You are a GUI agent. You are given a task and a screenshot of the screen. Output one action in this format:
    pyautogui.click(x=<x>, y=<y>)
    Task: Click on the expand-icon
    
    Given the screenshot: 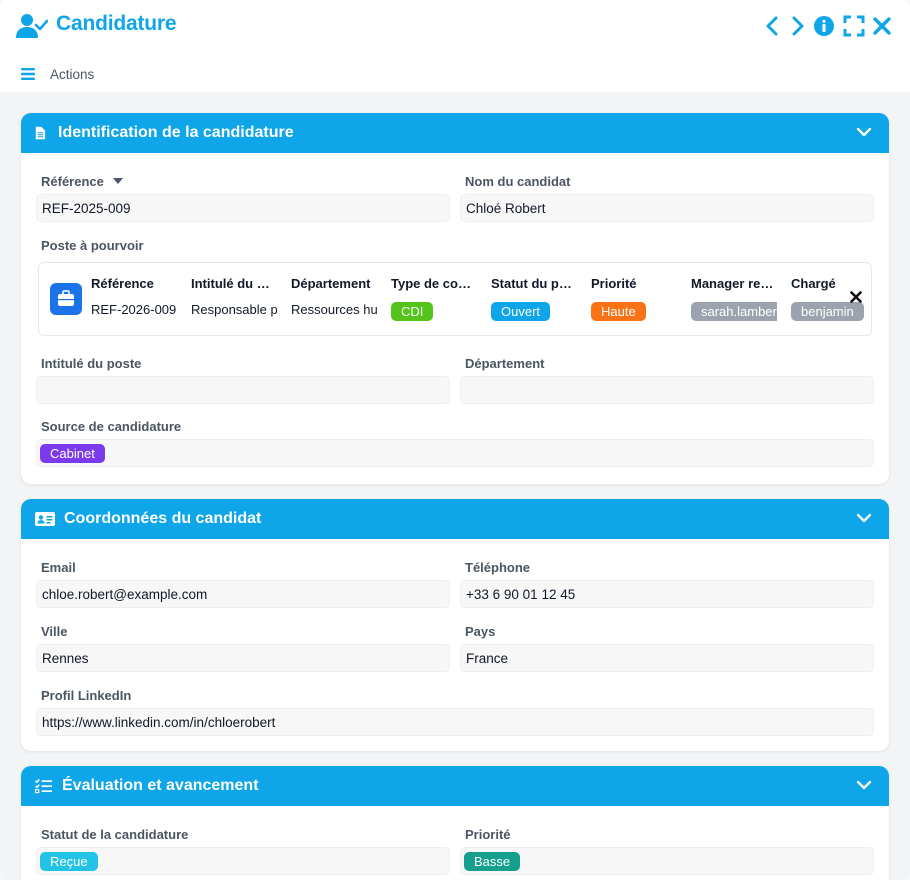 What is the action you would take?
    pyautogui.click(x=854, y=26)
    